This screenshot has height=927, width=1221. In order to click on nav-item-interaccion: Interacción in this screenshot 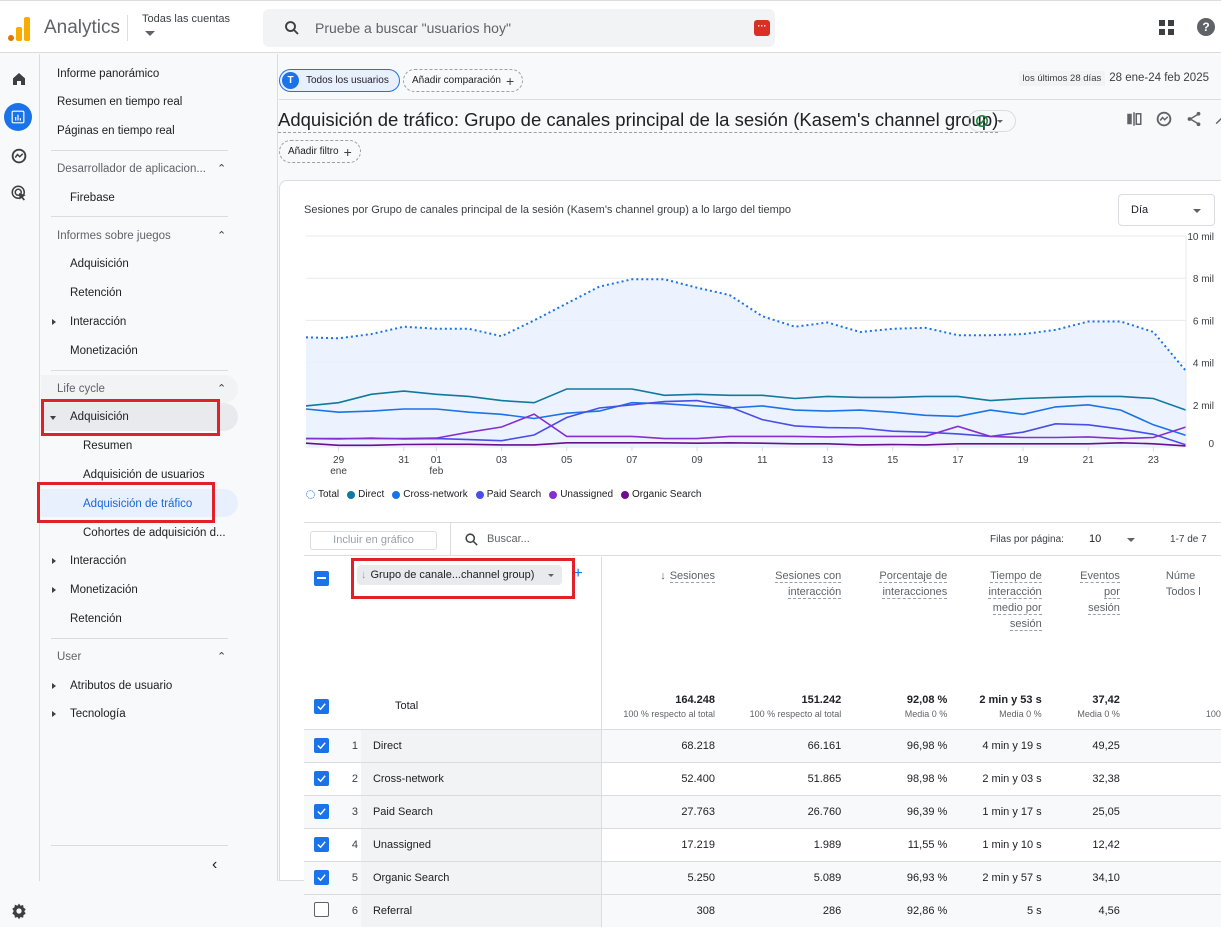, I will do `click(98, 561)`.